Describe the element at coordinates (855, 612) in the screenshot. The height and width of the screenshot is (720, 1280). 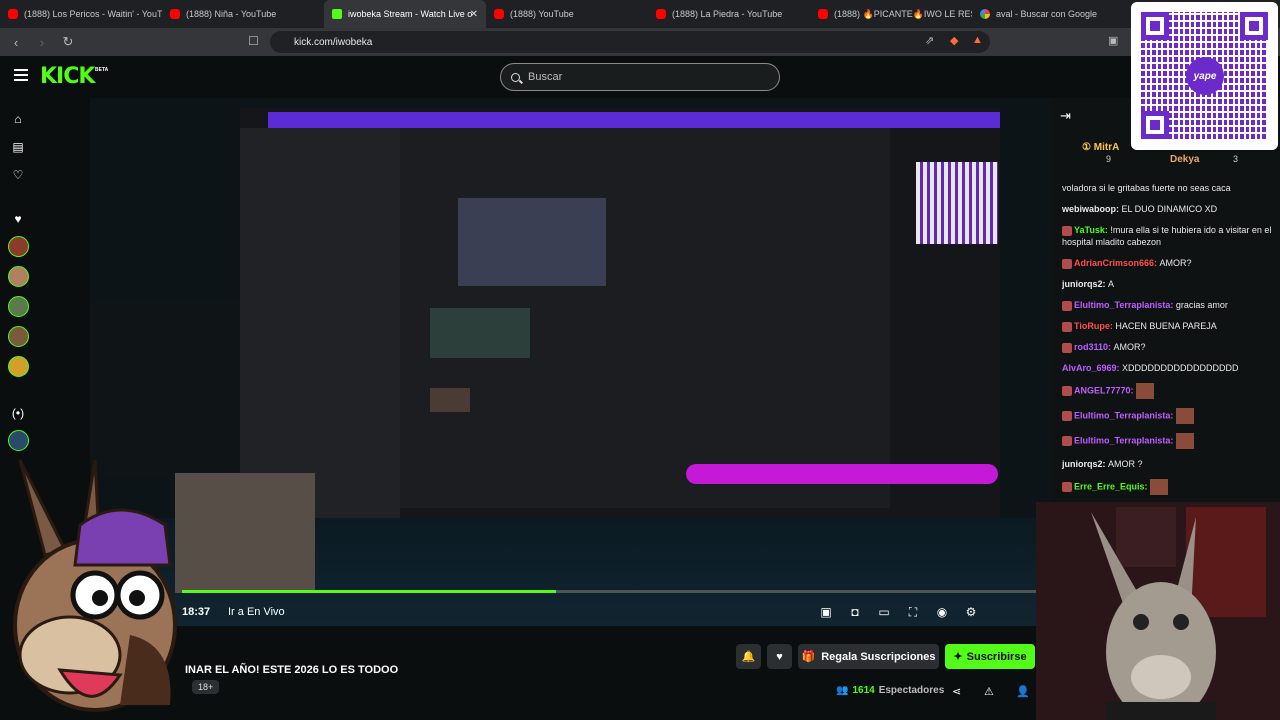
I see `camera-icon: ◘` at that location.